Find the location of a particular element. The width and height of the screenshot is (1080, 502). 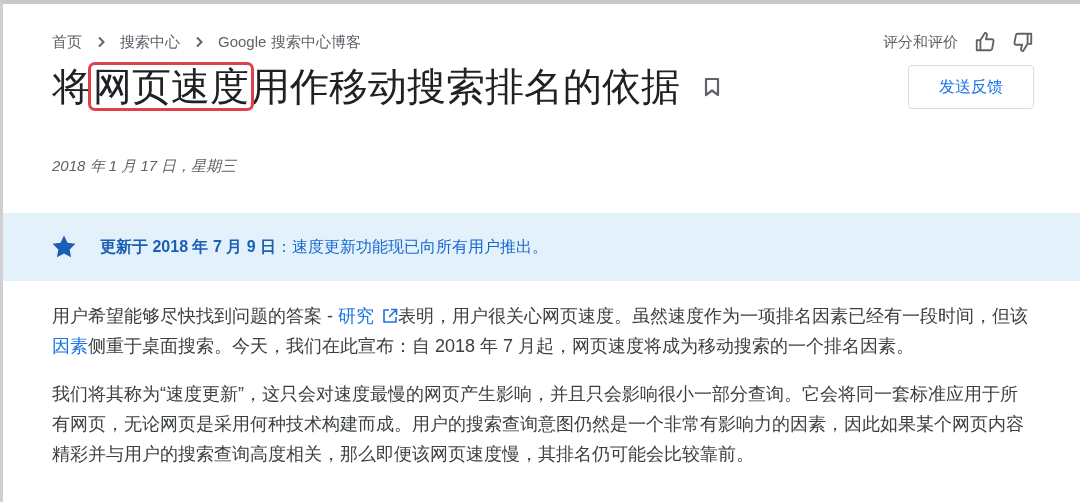

breadcrumb-link: Google 搜索中心博客 is located at coordinates (289, 42).